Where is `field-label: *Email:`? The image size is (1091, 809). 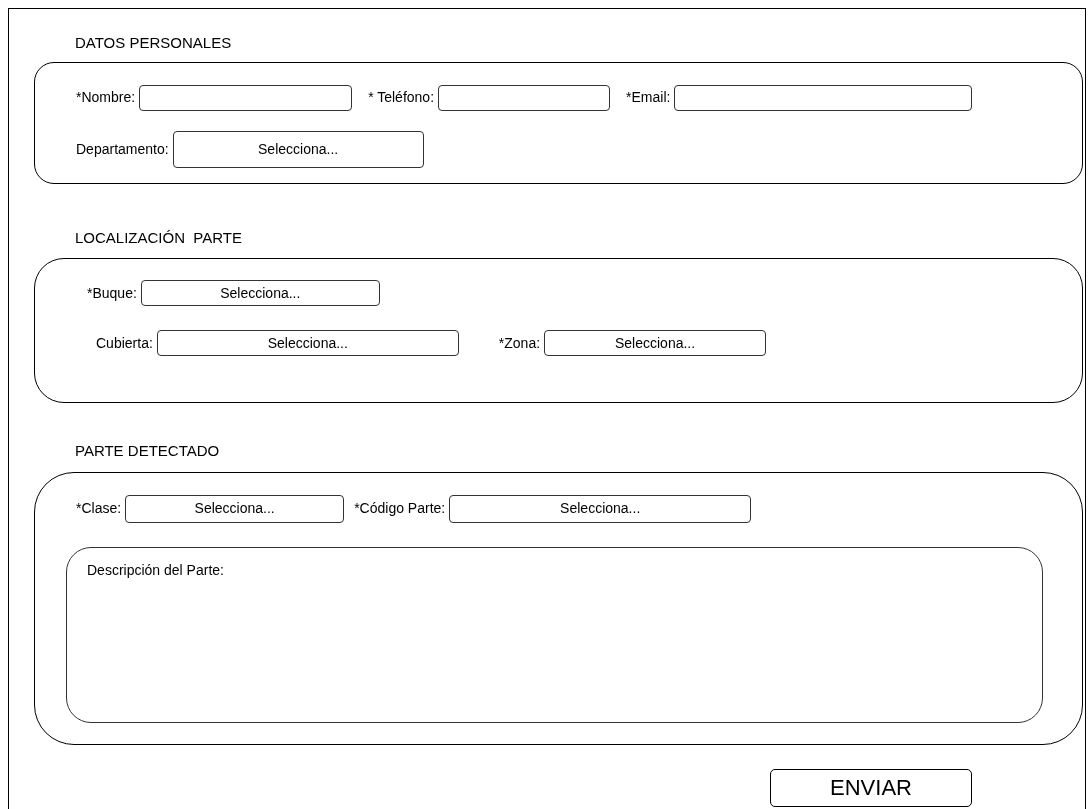 field-label: *Email: is located at coordinates (648, 97).